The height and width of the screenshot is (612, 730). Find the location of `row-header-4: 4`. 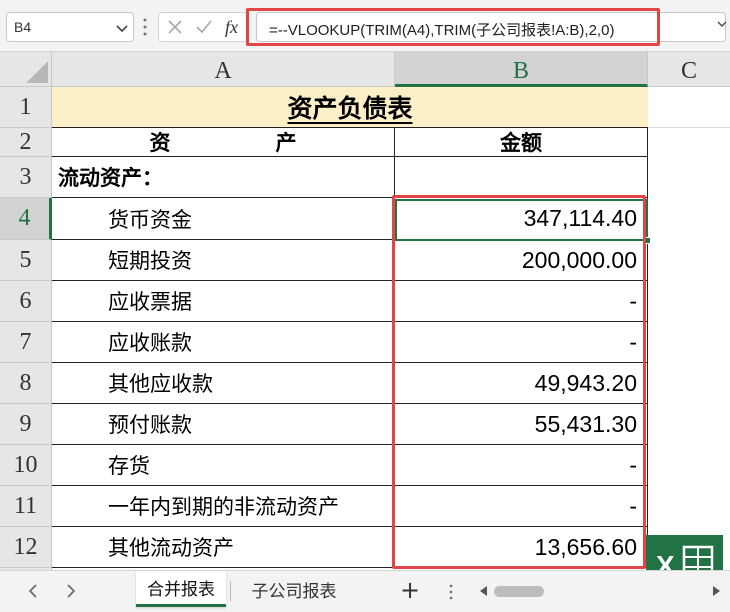

row-header-4: 4 is located at coordinates (26, 219).